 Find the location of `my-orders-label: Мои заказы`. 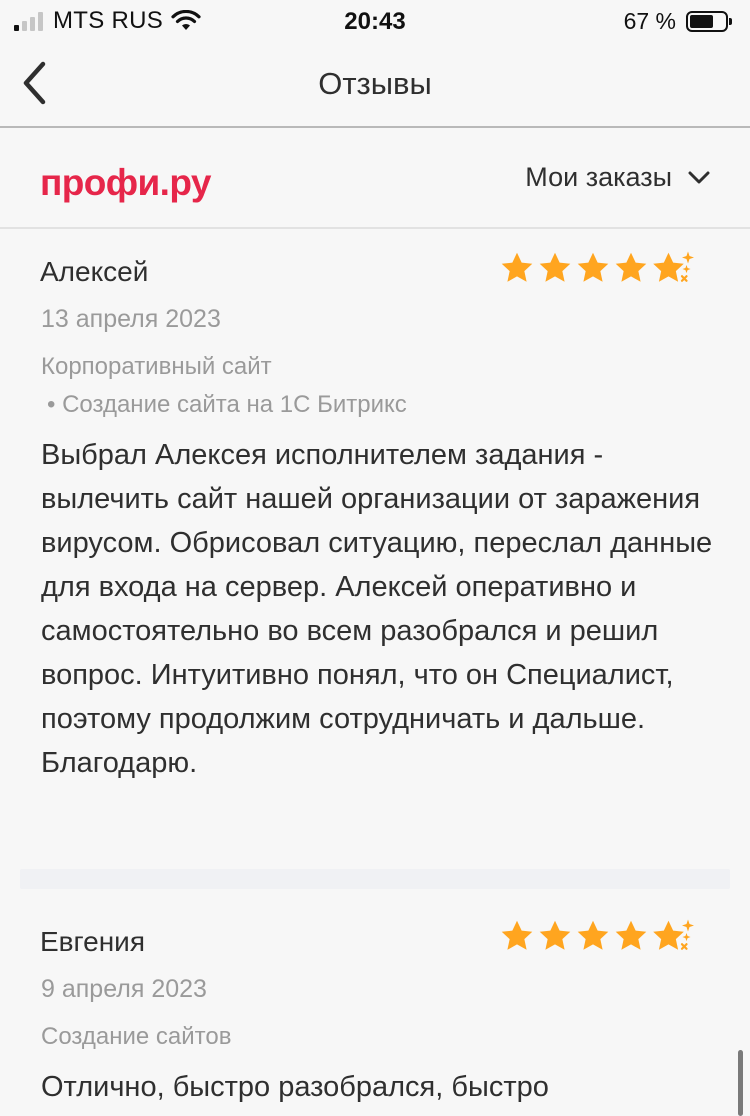

my-orders-label: Мои заказы is located at coordinates (598, 177).